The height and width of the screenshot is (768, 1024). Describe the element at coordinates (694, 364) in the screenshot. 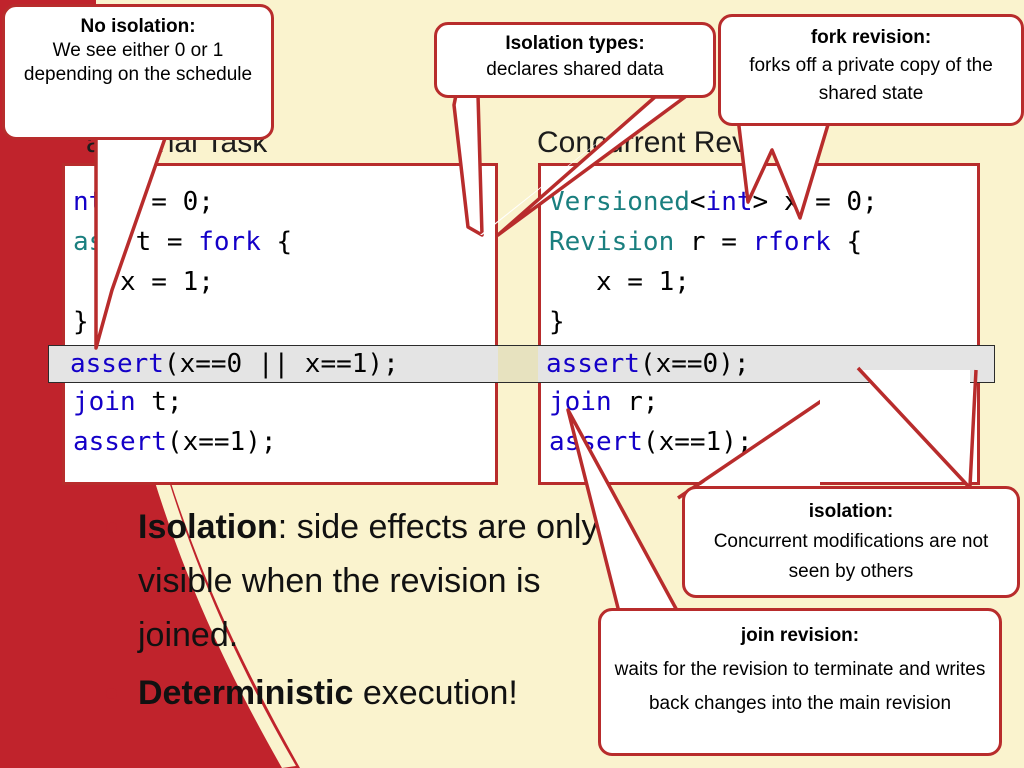

I see `highlighted-assert-right-args: (x==0);` at that location.